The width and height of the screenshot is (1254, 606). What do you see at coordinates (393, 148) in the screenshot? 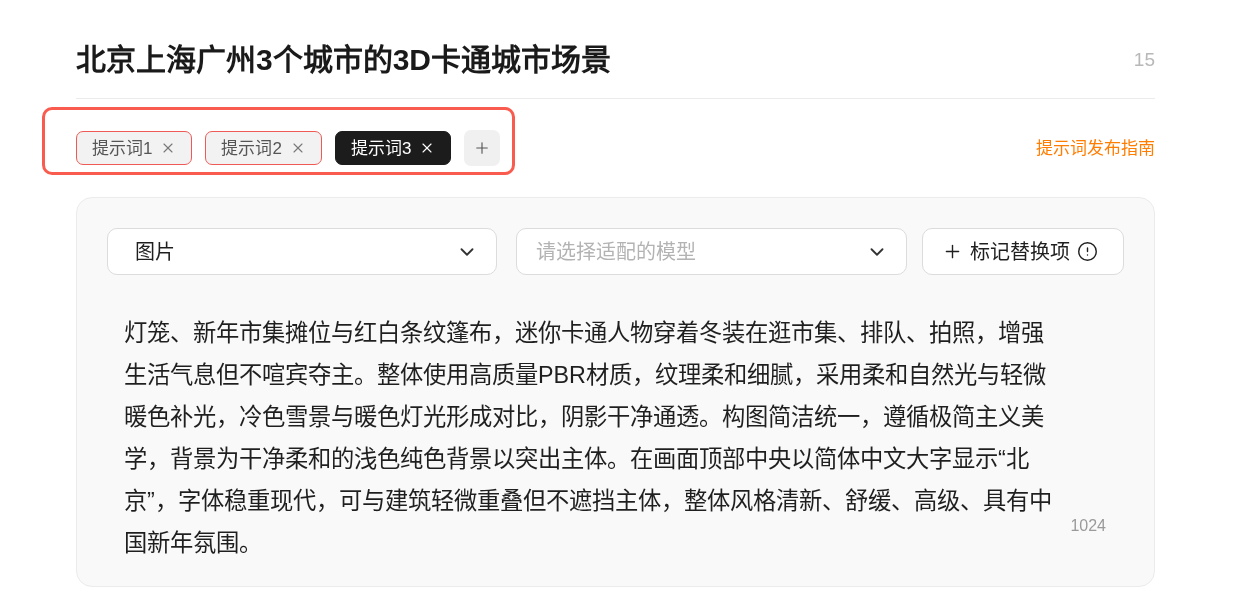
I see `prompt-tab: 提示词3` at bounding box center [393, 148].